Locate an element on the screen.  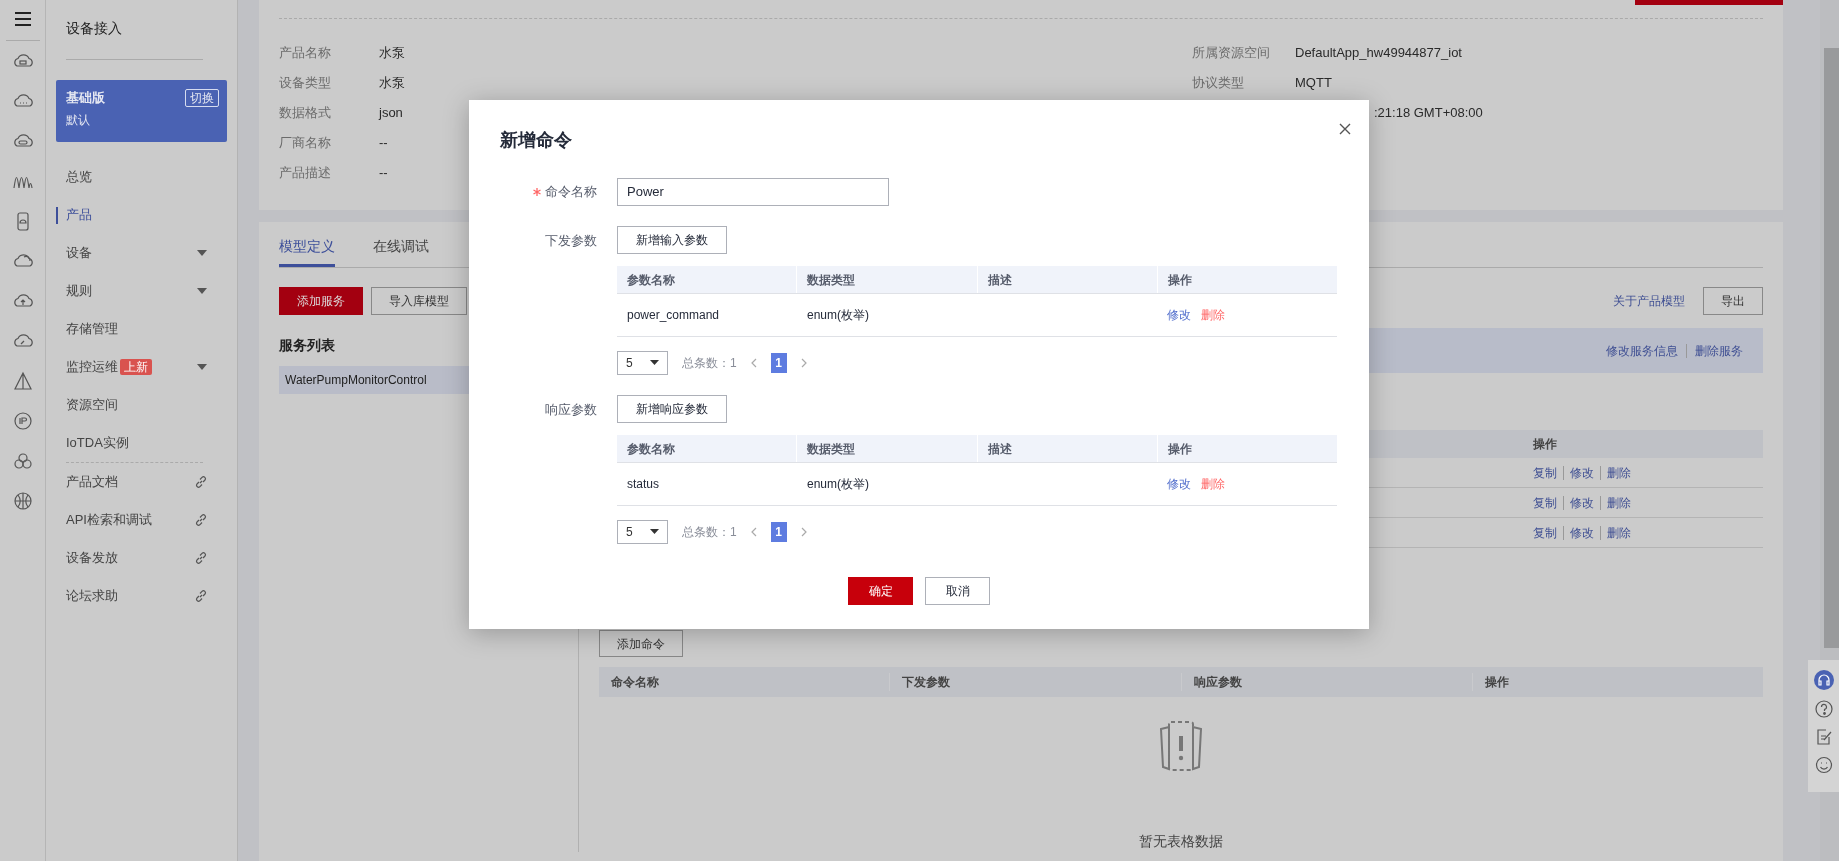
add-parameter-button: 新增输入参数 is located at coordinates (672, 239).